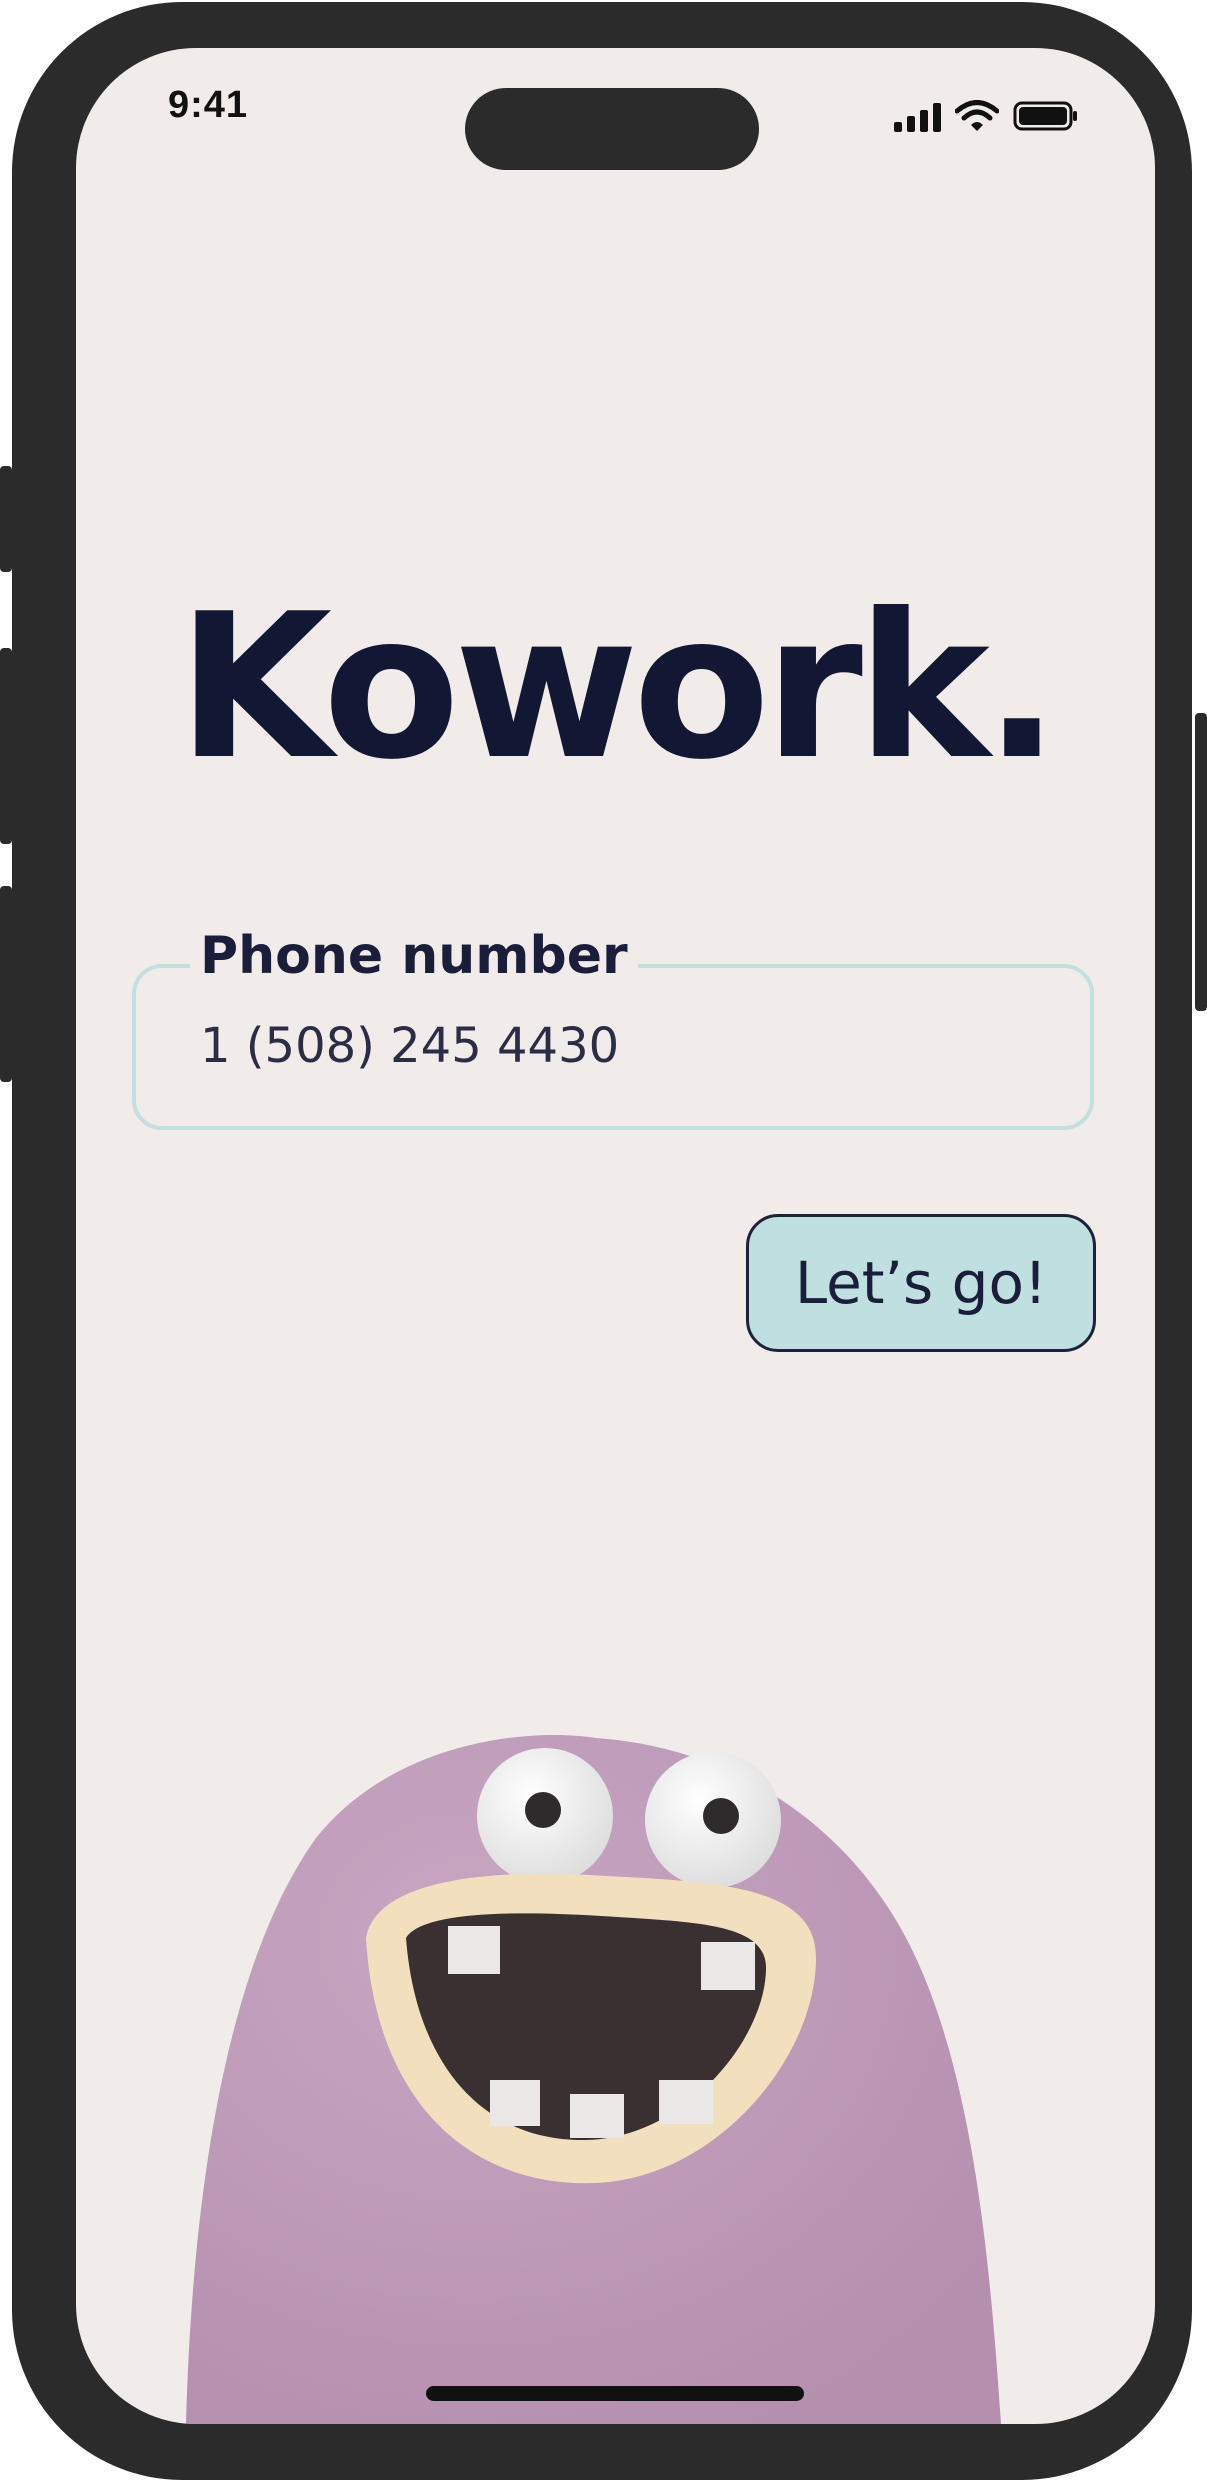  I want to click on phone-number-input: 1 (508) 245 4430, so click(409, 1046).